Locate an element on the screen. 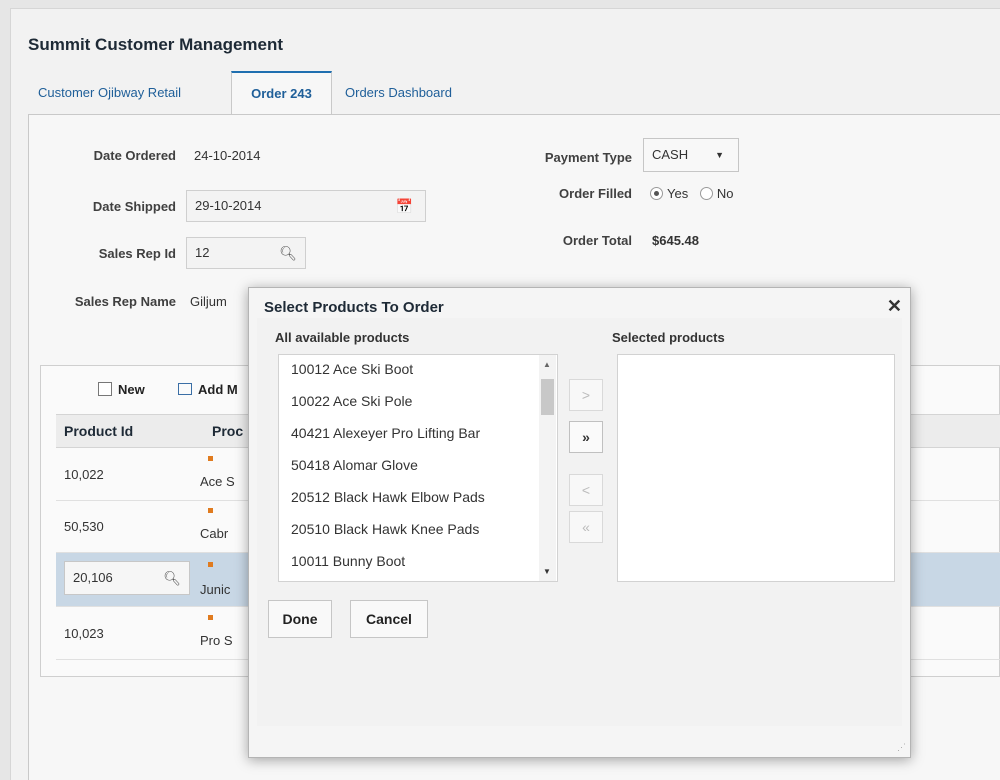 The height and width of the screenshot is (780, 1000). sales-rep-id-label: Sales Rep Id is located at coordinates (137, 253).